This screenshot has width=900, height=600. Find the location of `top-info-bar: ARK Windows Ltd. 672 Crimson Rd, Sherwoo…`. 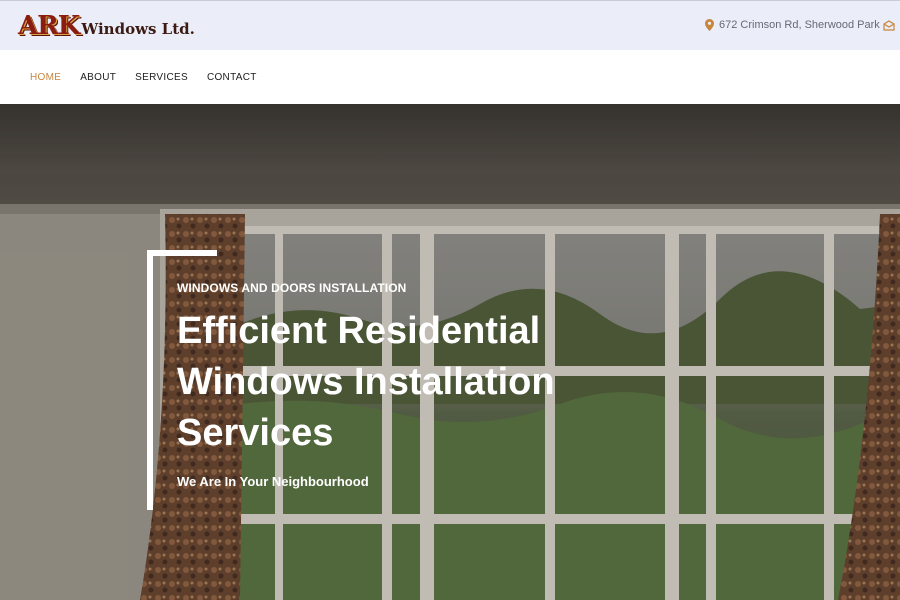

top-info-bar: ARK Windows Ltd. 672 Crimson Rd, Sherwoo… is located at coordinates (450, 25).